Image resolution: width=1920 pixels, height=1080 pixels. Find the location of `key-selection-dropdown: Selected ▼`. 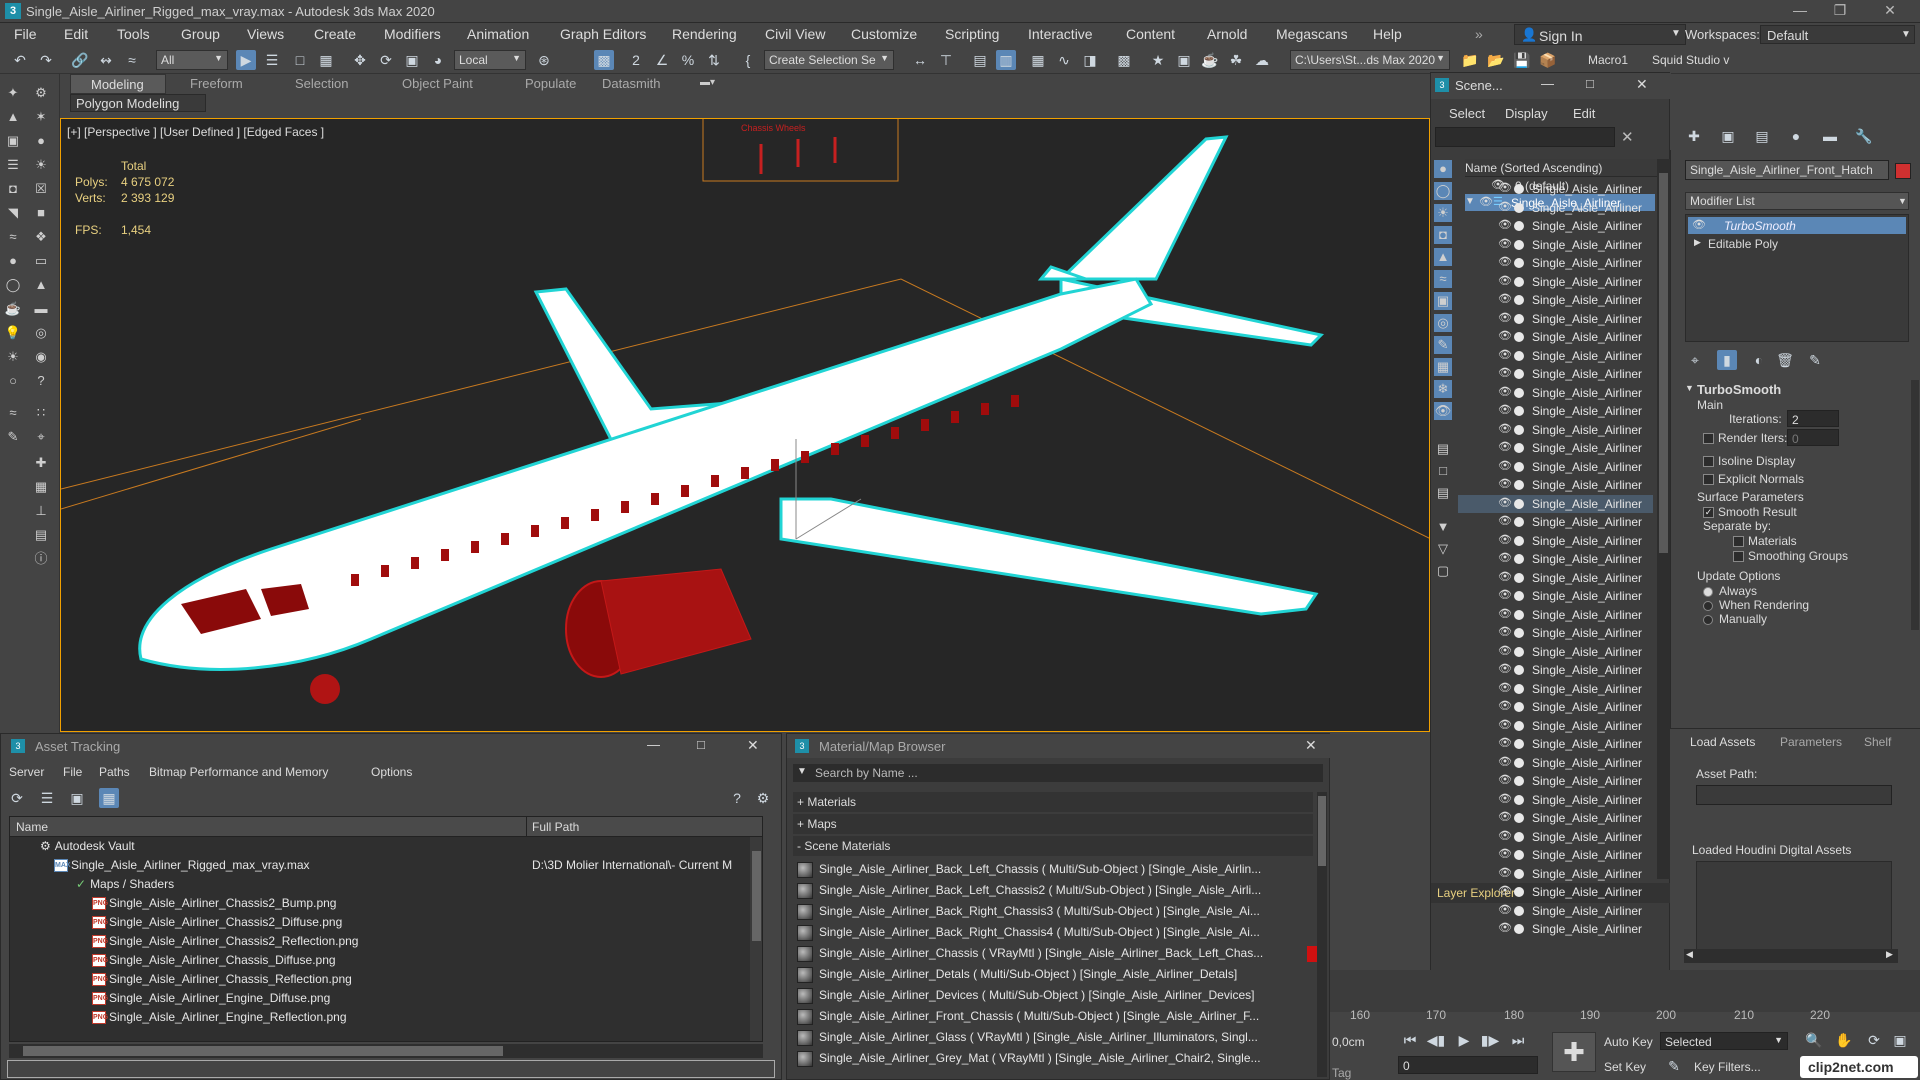

key-selection-dropdown: Selected ▼ is located at coordinates (1724, 1041).